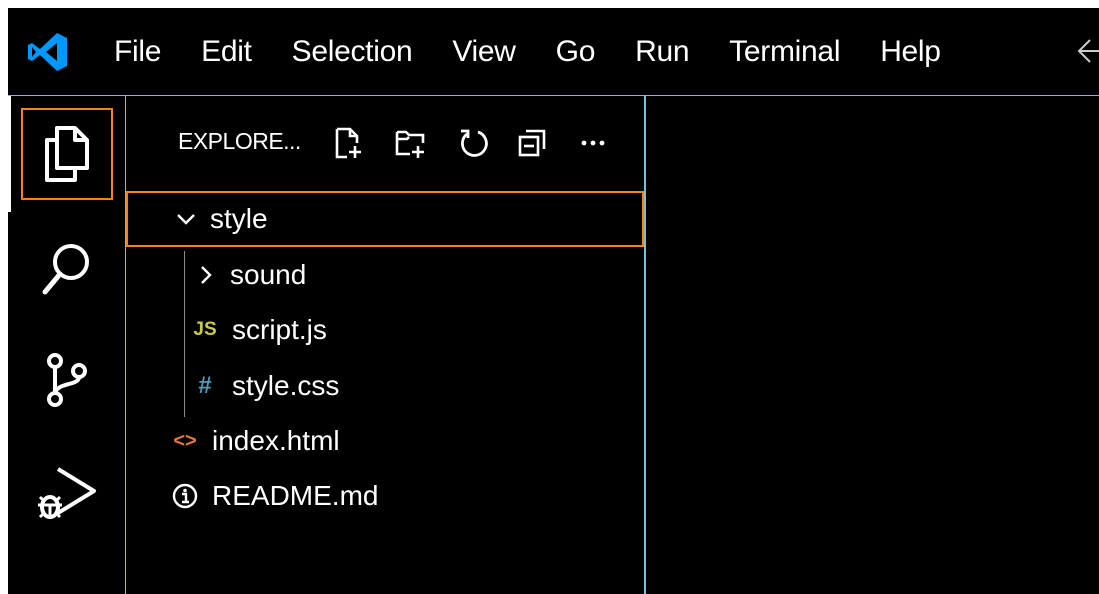 The width and height of the screenshot is (1099, 594). Describe the element at coordinates (385, 219) in the screenshot. I see `tree-folder-style: style` at that location.